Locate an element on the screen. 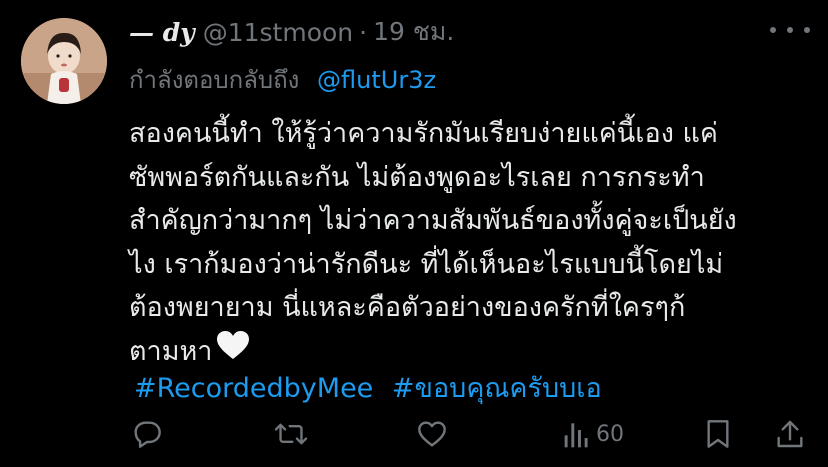 The height and width of the screenshot is (467, 828). avatar is located at coordinates (64, 61).